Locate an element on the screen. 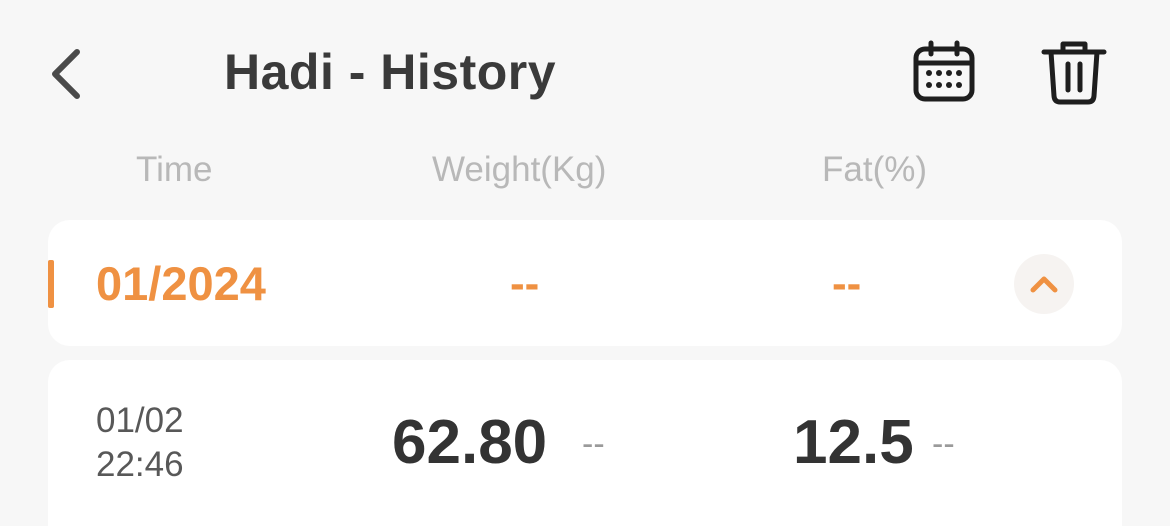 Image resolution: width=1170 pixels, height=526 pixels. column-header-weight: Weight(Kg) is located at coordinates (519, 169).